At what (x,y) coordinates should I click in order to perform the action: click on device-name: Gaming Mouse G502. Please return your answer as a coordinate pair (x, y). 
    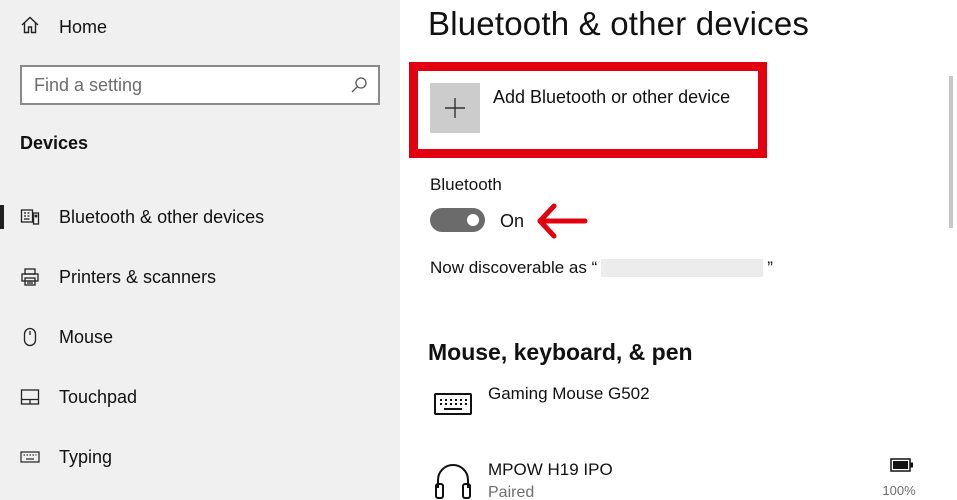
    Looking at the image, I should click on (569, 393).